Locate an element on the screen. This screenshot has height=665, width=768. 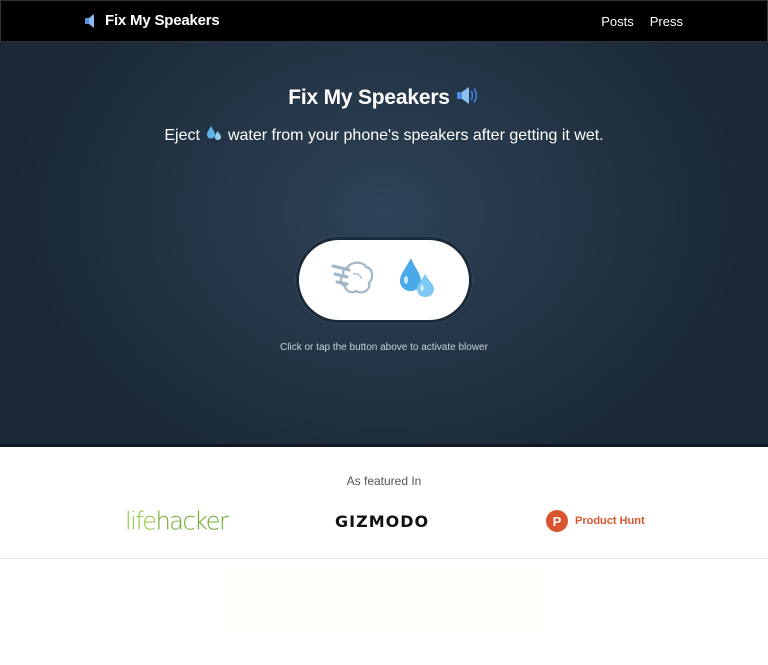
nav-link-posts: Posts is located at coordinates (617, 21).